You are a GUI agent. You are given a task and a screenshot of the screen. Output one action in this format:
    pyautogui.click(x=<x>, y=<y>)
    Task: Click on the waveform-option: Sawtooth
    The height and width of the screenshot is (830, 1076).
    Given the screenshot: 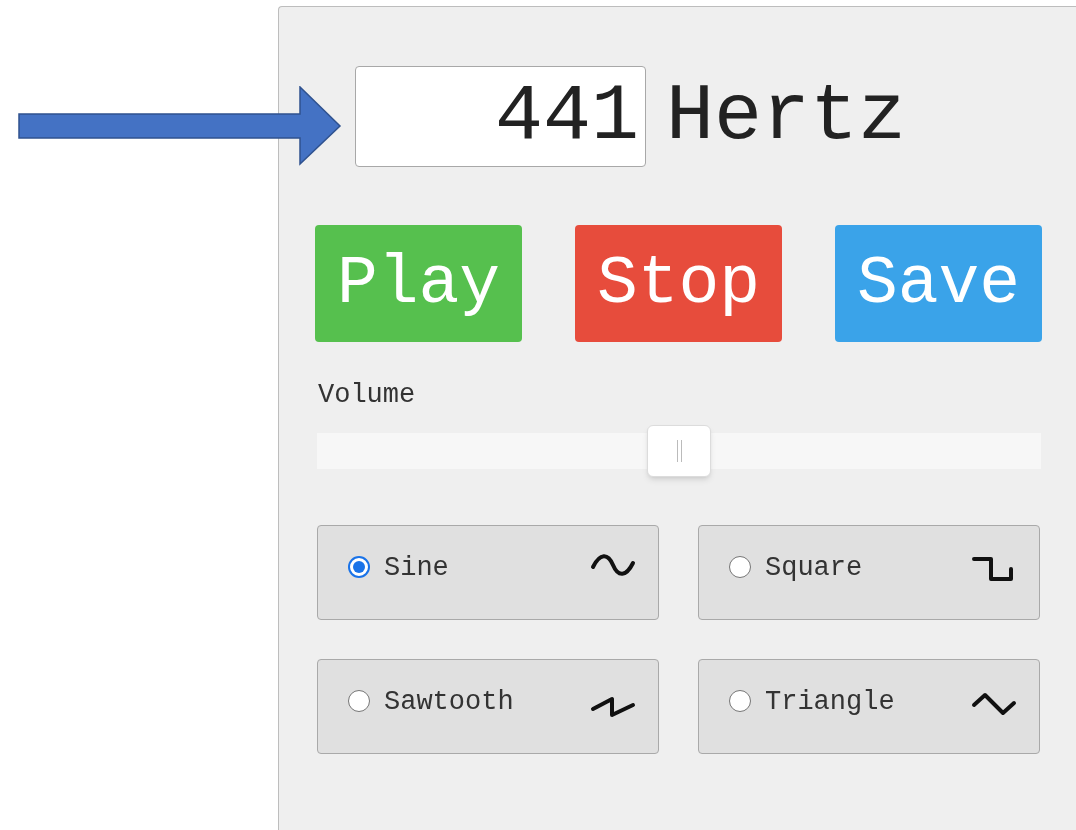 What is the action you would take?
    pyautogui.click(x=488, y=706)
    